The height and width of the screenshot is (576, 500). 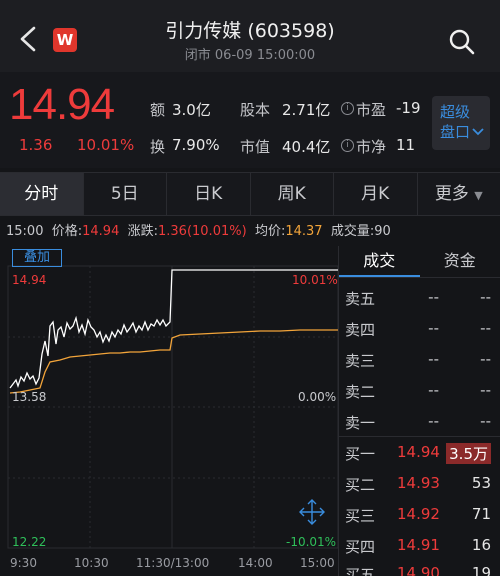 I want to click on info-price-value: 14.94, so click(x=101, y=231).